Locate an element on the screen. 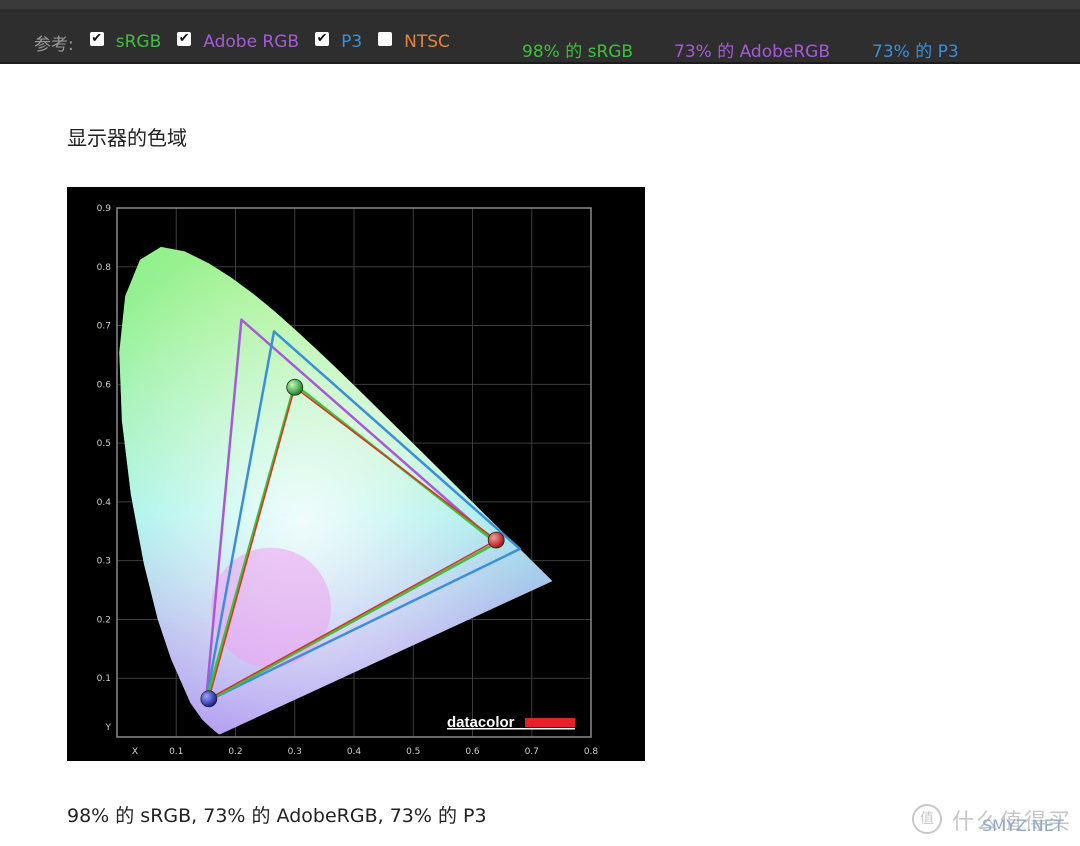  x-tick-label: 0.4 is located at coordinates (354, 752).